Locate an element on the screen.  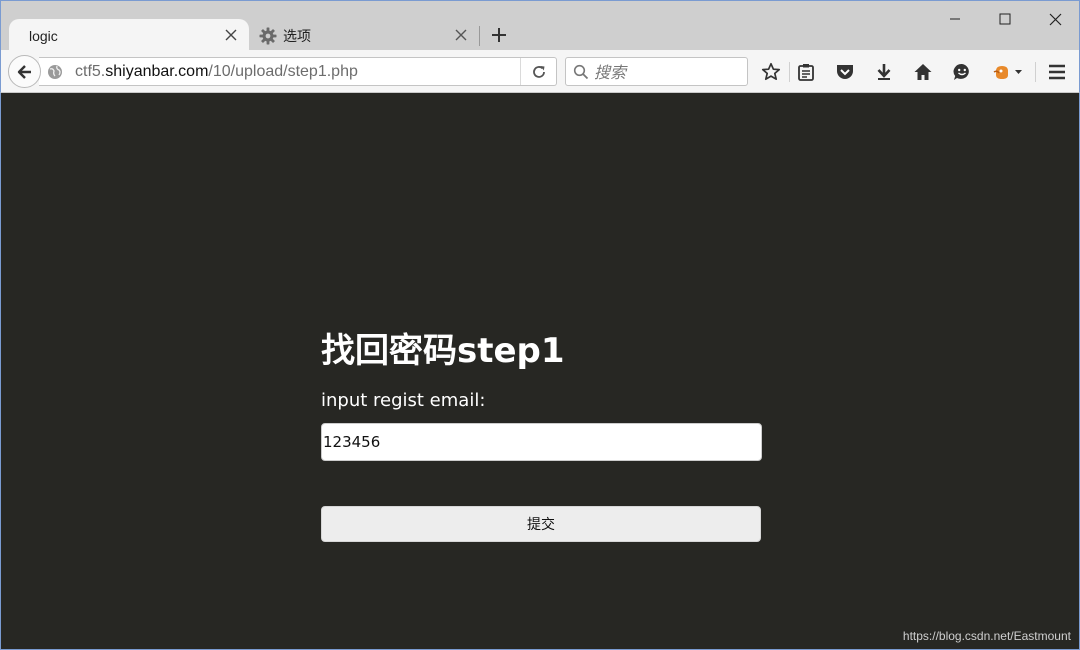
close-window-button is located at coordinates (1055, 19).